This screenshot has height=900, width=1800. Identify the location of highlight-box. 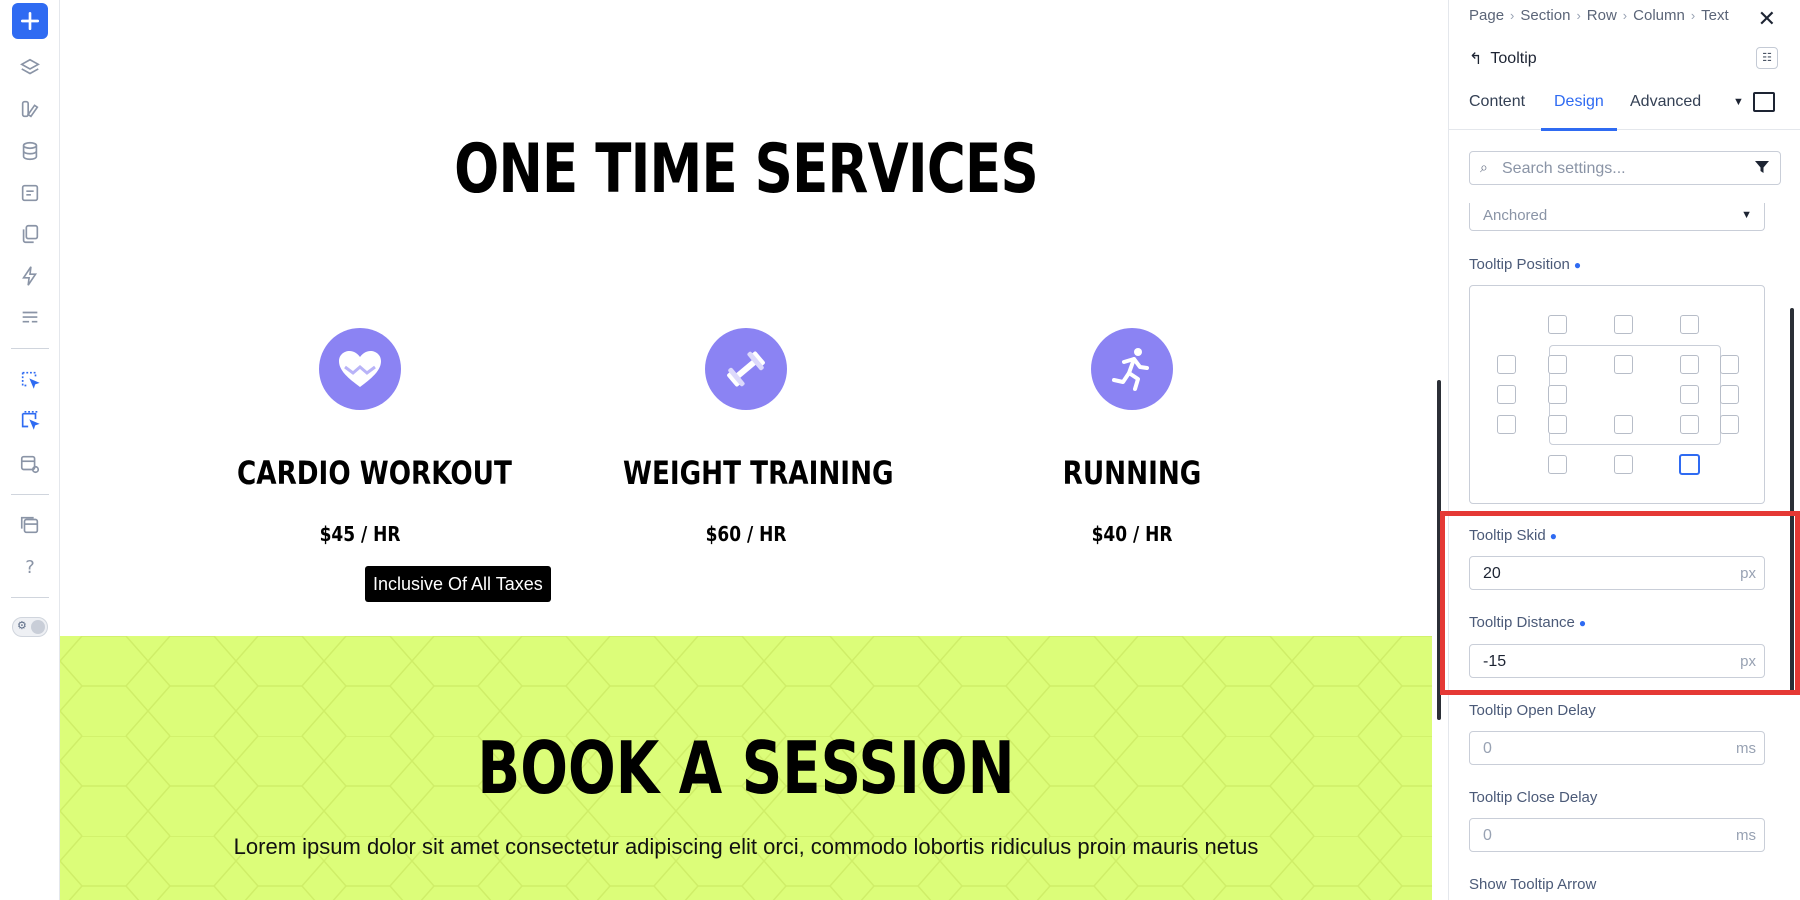
(1620, 603).